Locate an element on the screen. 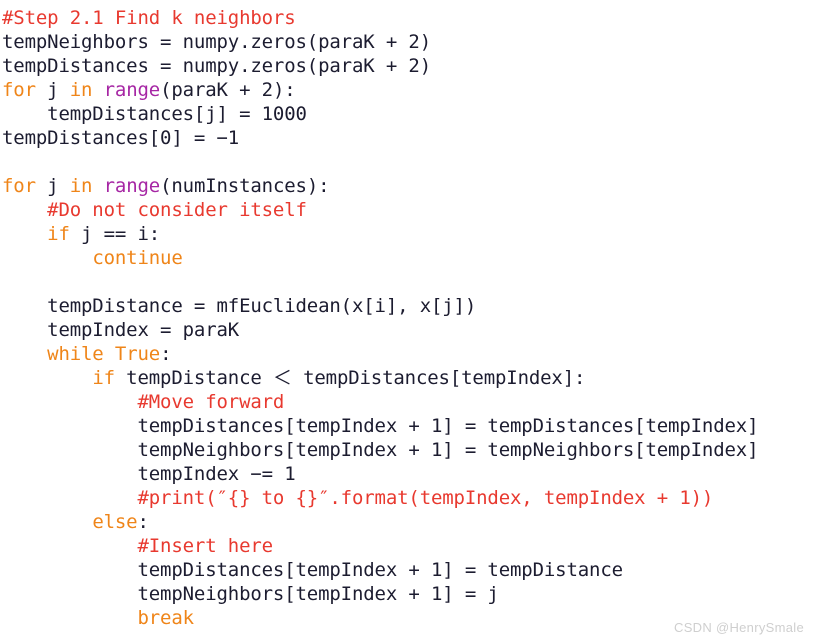  code-line: tempIndex = paraK is located at coordinates (408, 330).